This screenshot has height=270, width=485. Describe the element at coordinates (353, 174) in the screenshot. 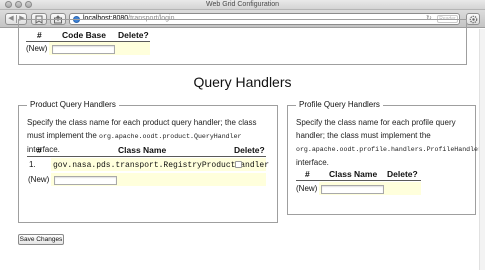

I see `profile-class-name-header: Class Name` at that location.